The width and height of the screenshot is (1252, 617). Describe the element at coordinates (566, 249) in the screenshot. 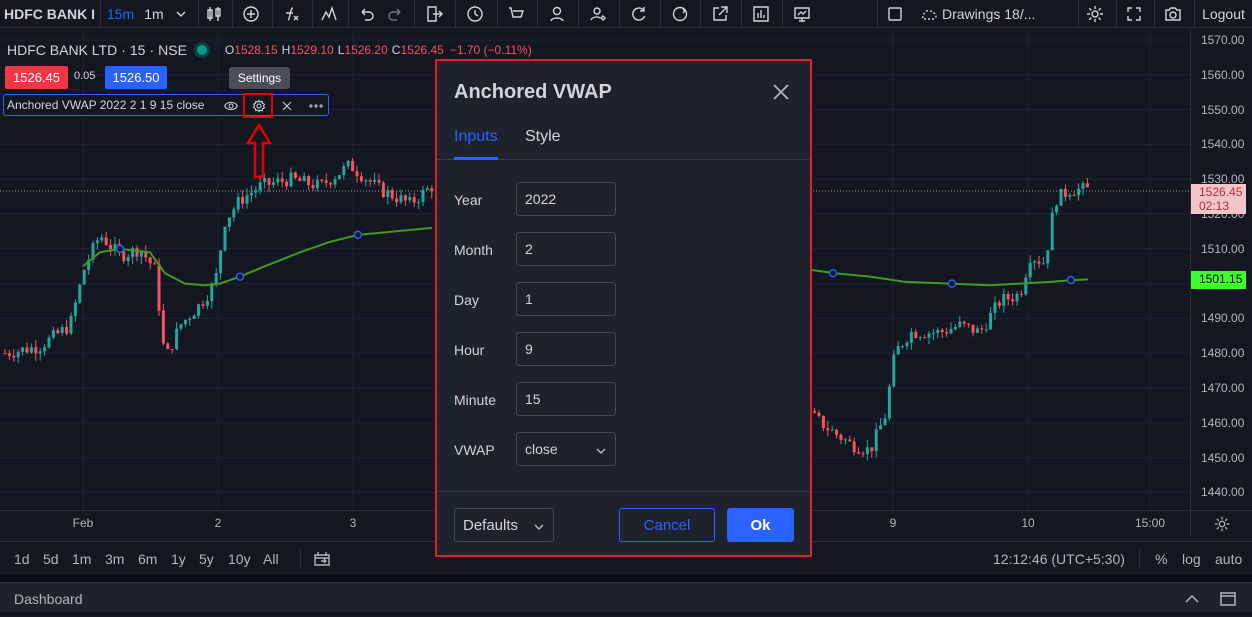

I see `month-input: 2` at that location.